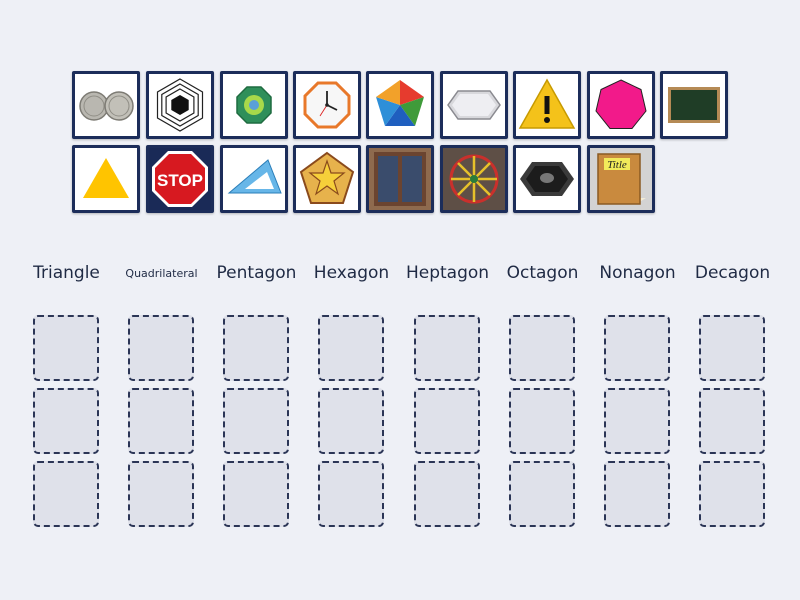  I want to click on set-square-icon, so click(254, 179).